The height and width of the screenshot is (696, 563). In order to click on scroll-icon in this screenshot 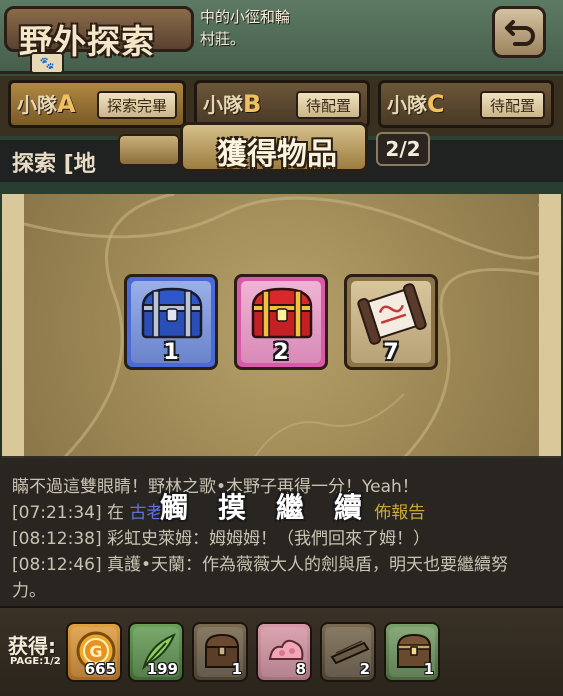, I will do `click(392, 314)`.